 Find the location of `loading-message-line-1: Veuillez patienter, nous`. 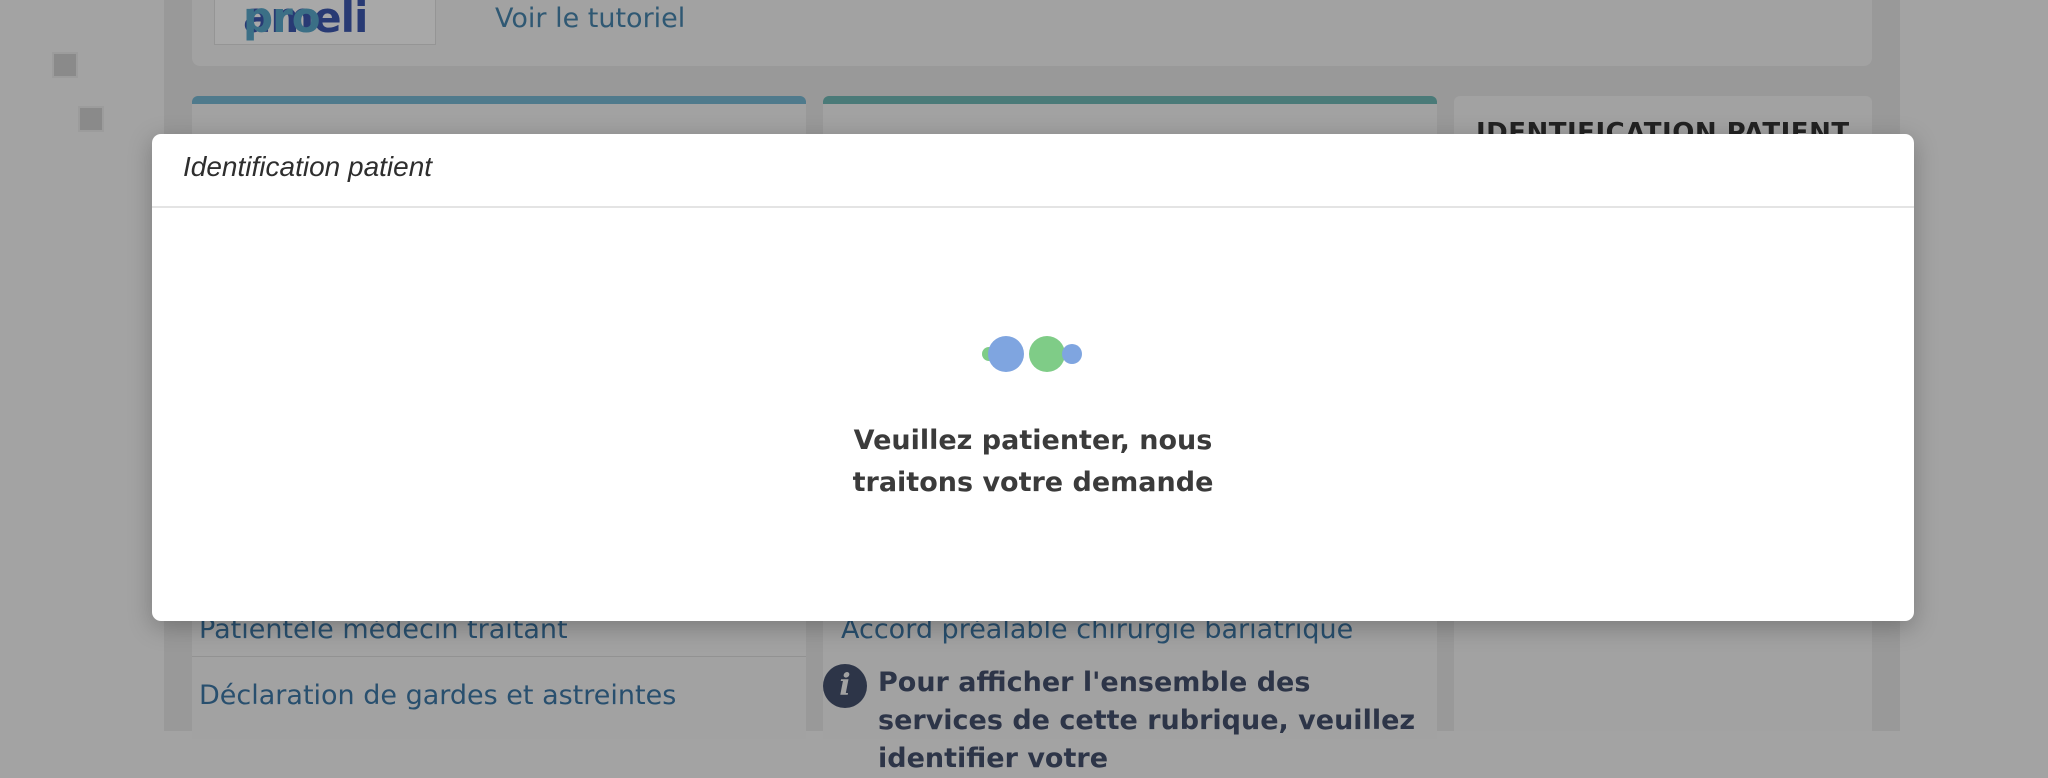

loading-message-line-1: Veuillez patienter, nous is located at coordinates (1033, 440).